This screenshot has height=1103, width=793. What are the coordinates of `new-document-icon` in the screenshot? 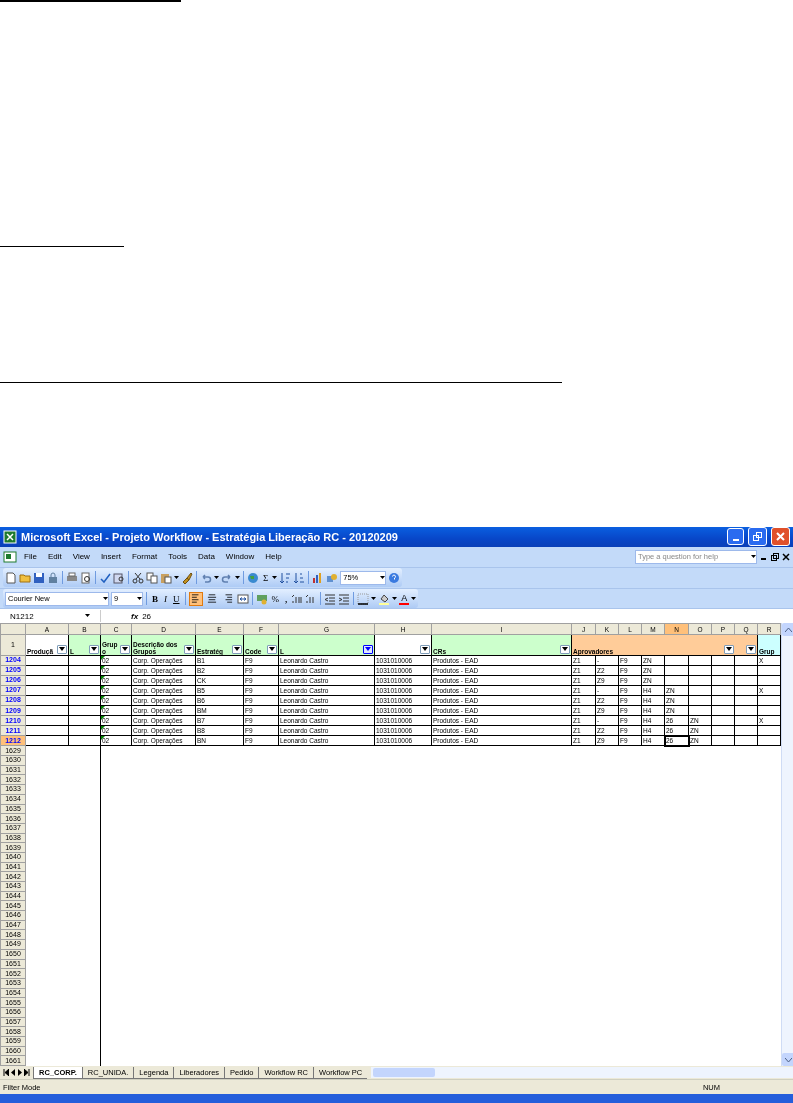 It's located at (11, 577).